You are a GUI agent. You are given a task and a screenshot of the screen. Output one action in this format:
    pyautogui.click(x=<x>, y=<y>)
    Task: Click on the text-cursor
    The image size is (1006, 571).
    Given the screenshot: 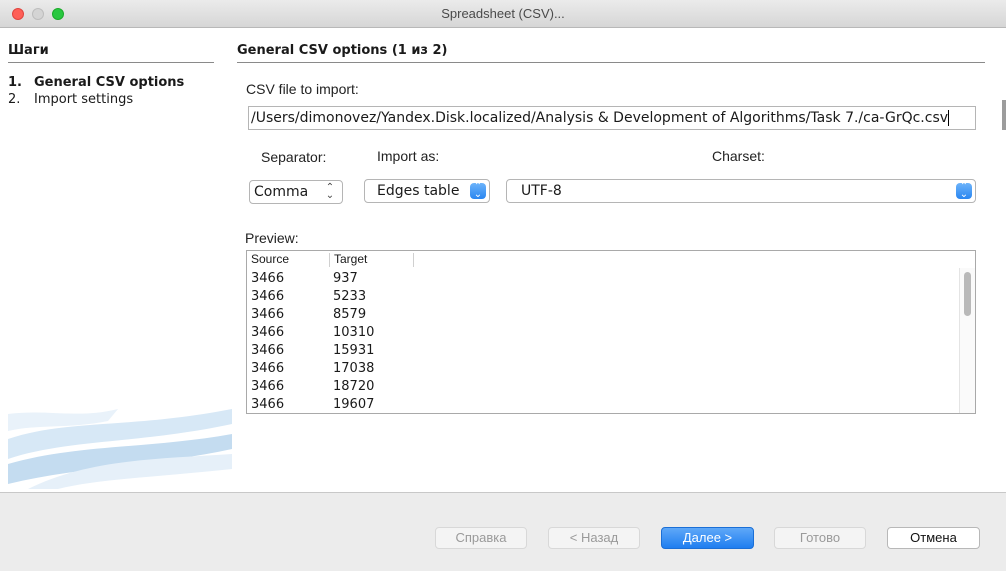 What is the action you would take?
    pyautogui.click(x=949, y=118)
    